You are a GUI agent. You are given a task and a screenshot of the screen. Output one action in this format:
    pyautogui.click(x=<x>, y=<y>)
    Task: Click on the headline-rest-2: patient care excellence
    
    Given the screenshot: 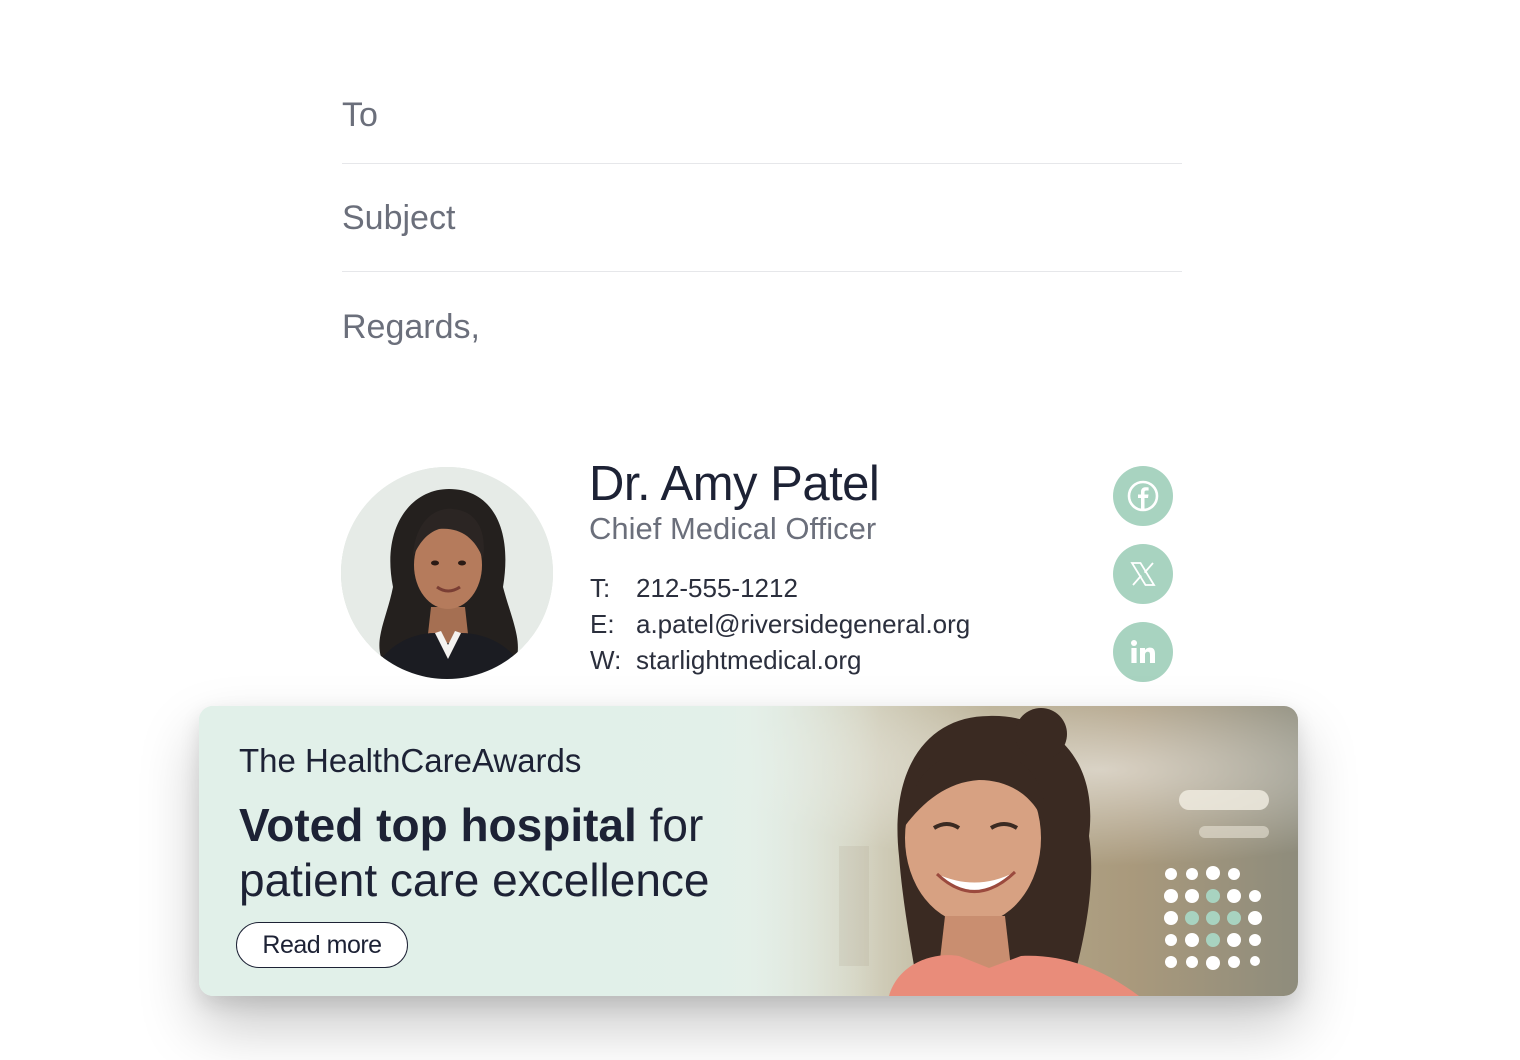 What is the action you would take?
    pyautogui.click(x=474, y=880)
    